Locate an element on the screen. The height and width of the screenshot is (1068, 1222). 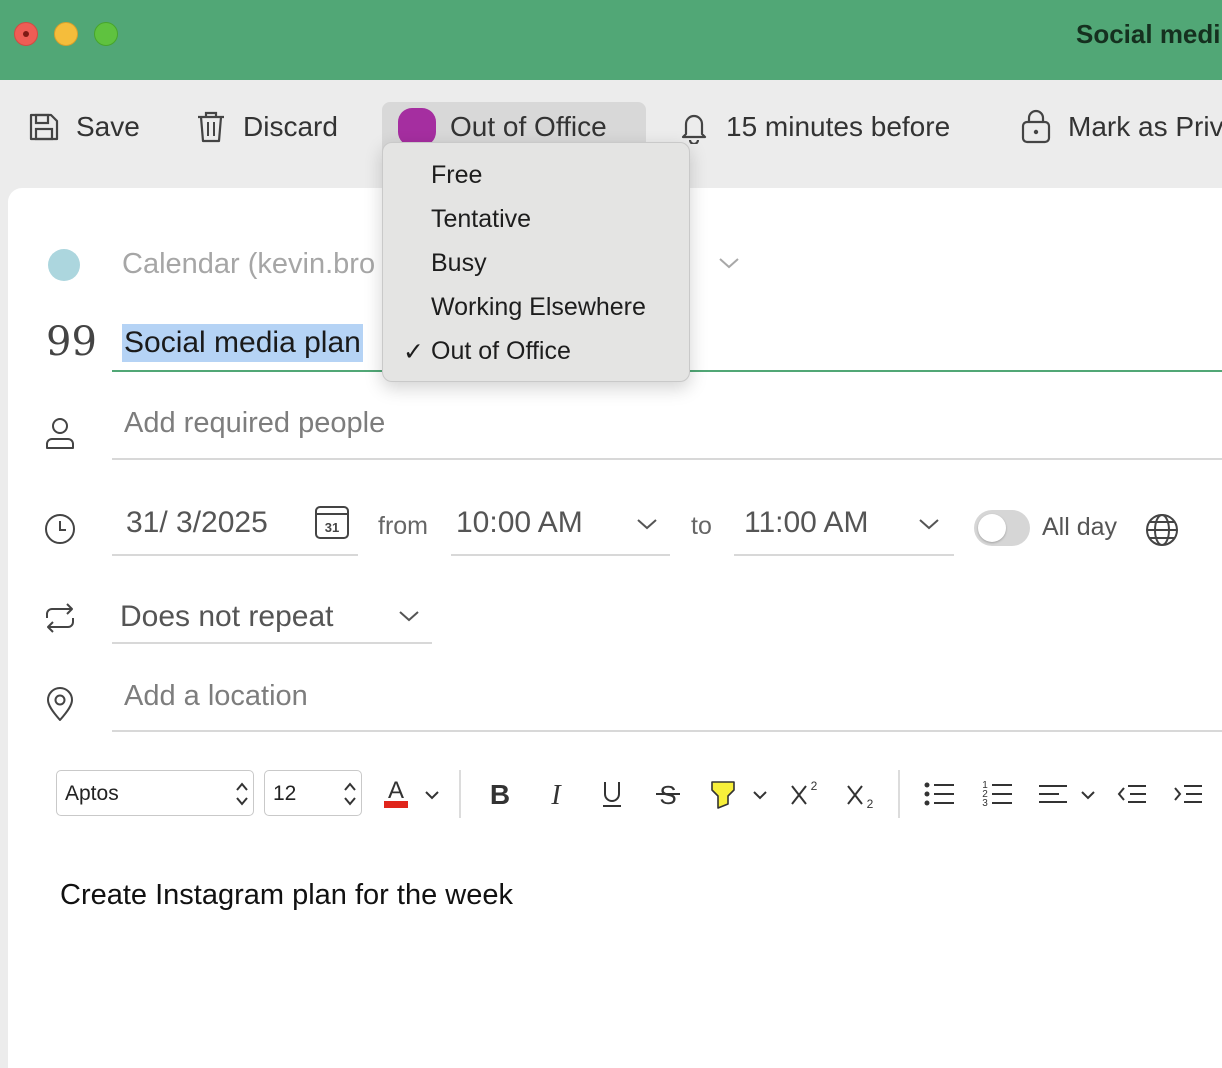
to-label: to is located at coordinates (701, 526).